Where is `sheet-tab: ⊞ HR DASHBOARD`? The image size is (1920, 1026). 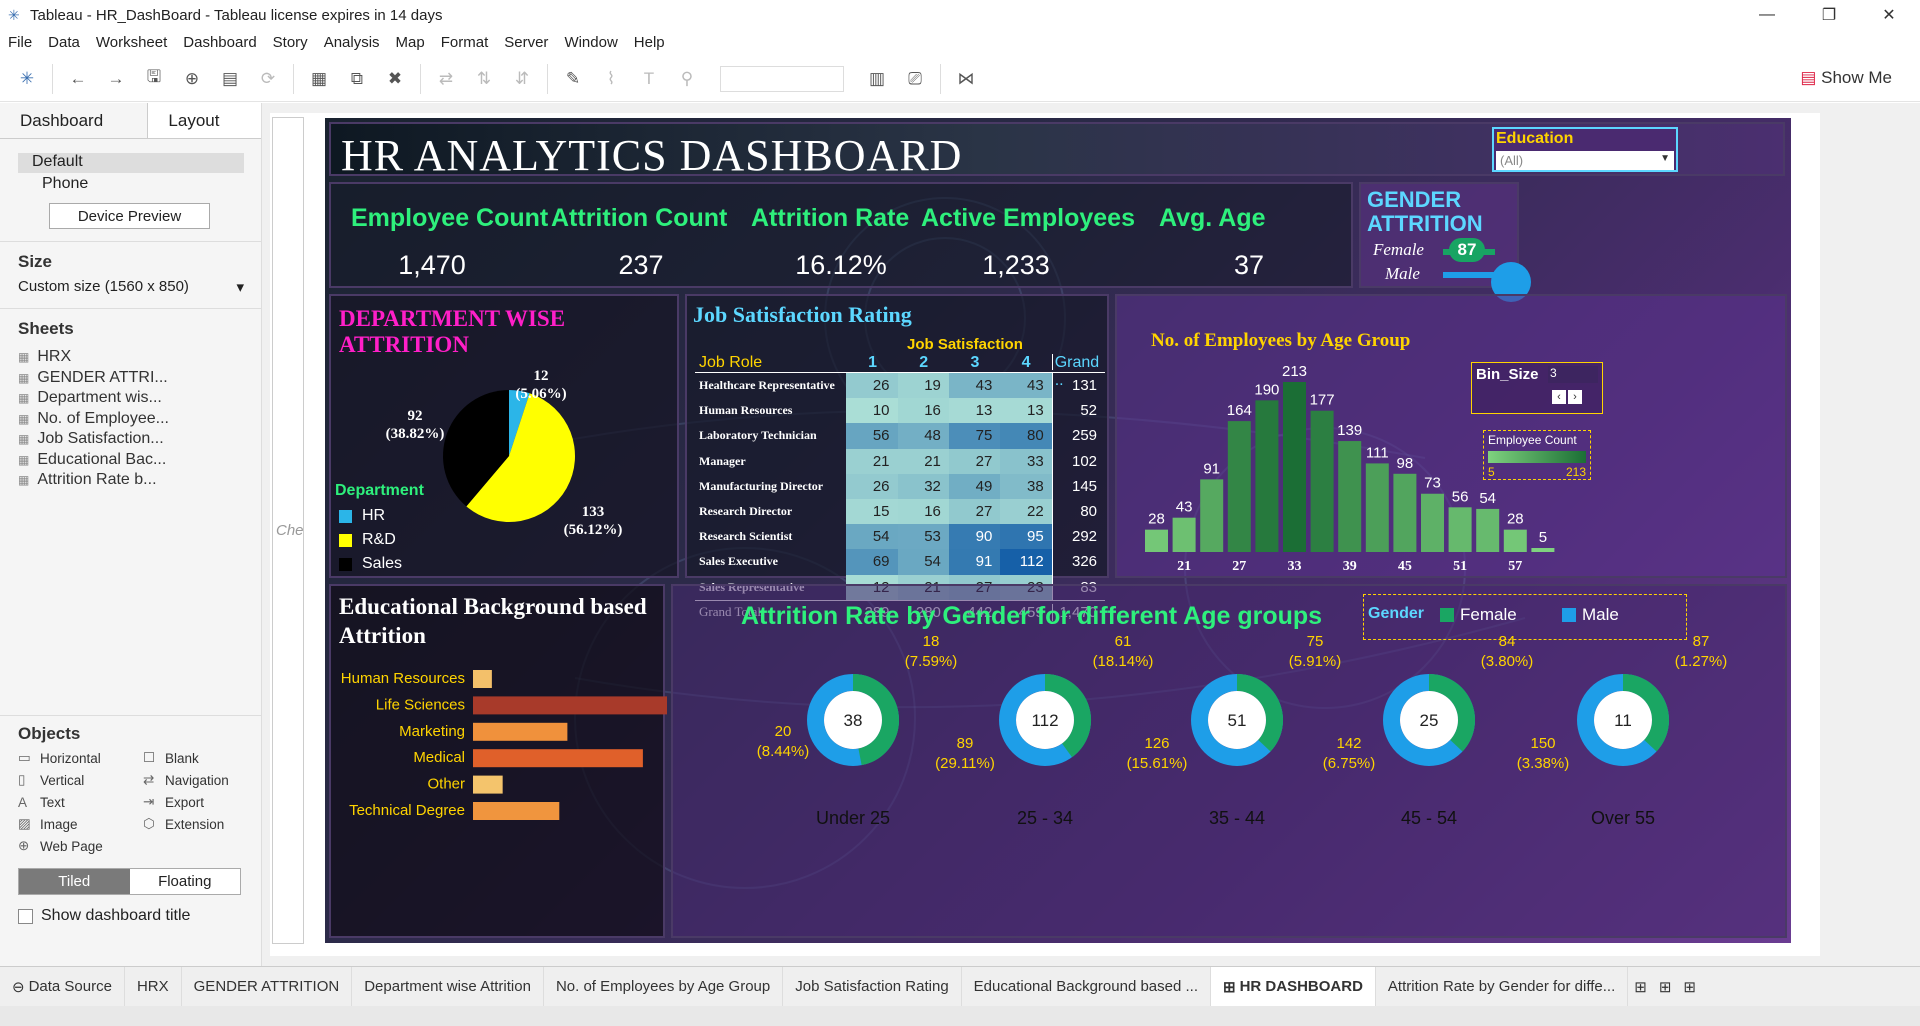
sheet-tab: ⊞ HR DASHBOARD is located at coordinates (1293, 986).